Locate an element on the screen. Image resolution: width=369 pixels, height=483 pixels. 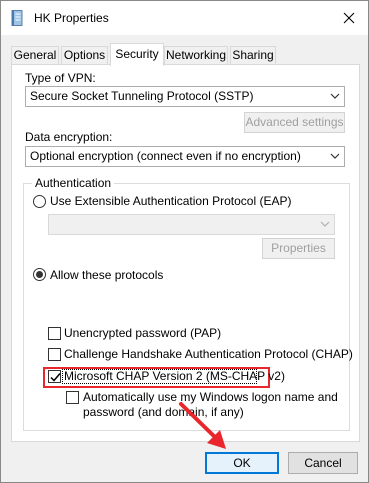
mschapv2-checkbox is located at coordinates (54, 376).